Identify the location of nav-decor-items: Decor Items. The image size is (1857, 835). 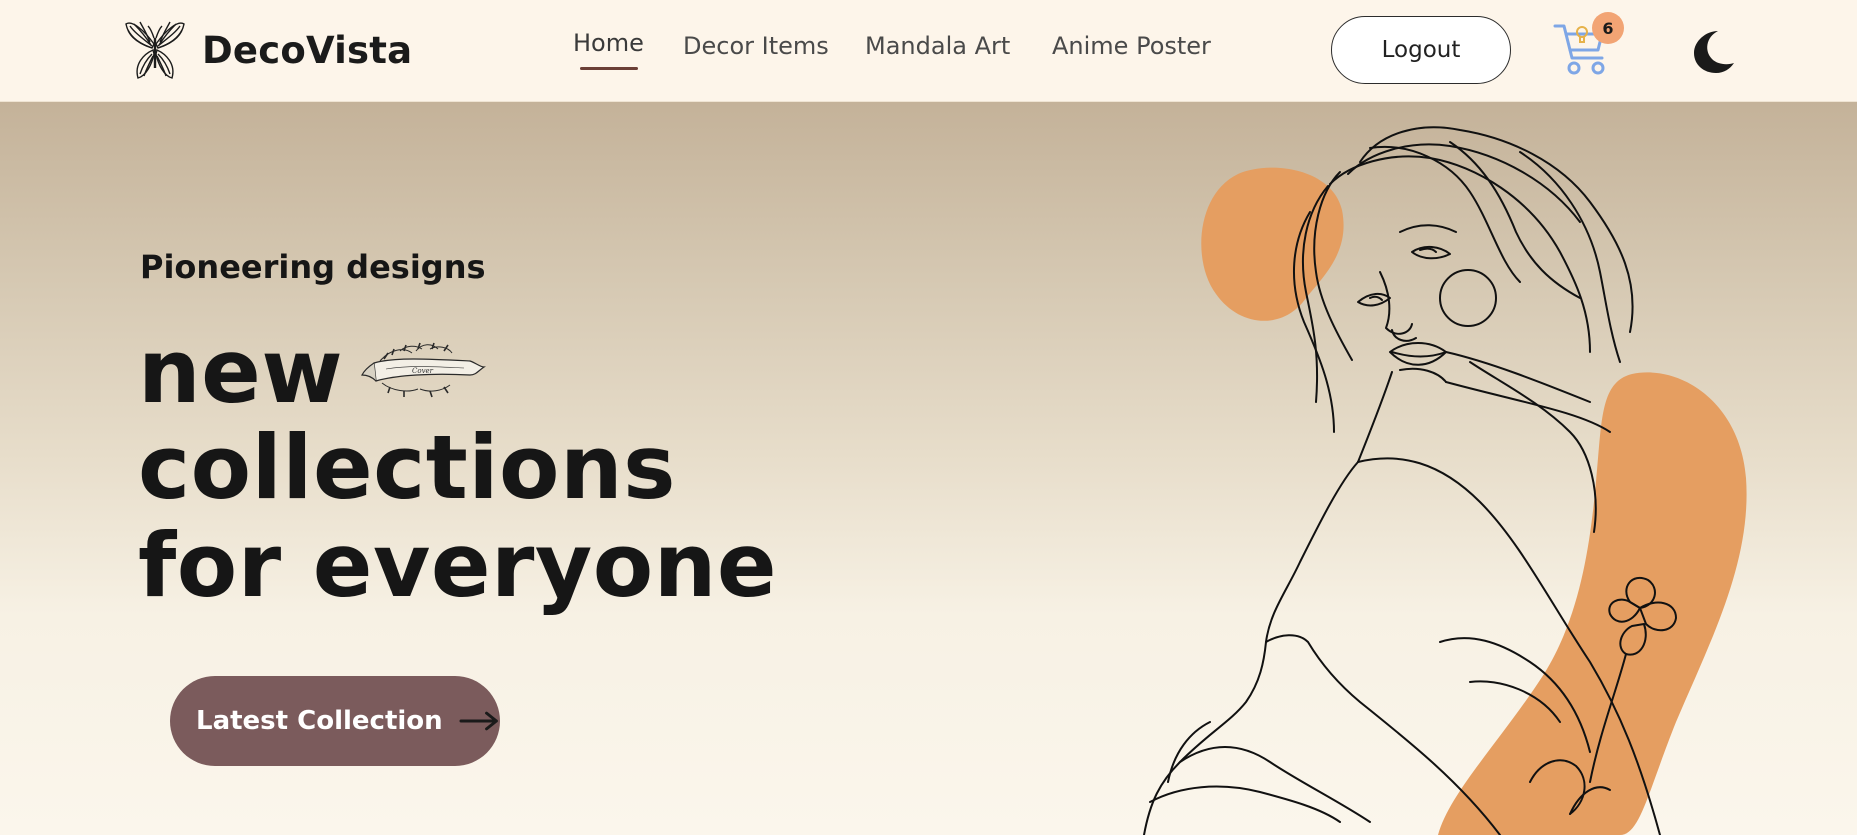
(756, 46).